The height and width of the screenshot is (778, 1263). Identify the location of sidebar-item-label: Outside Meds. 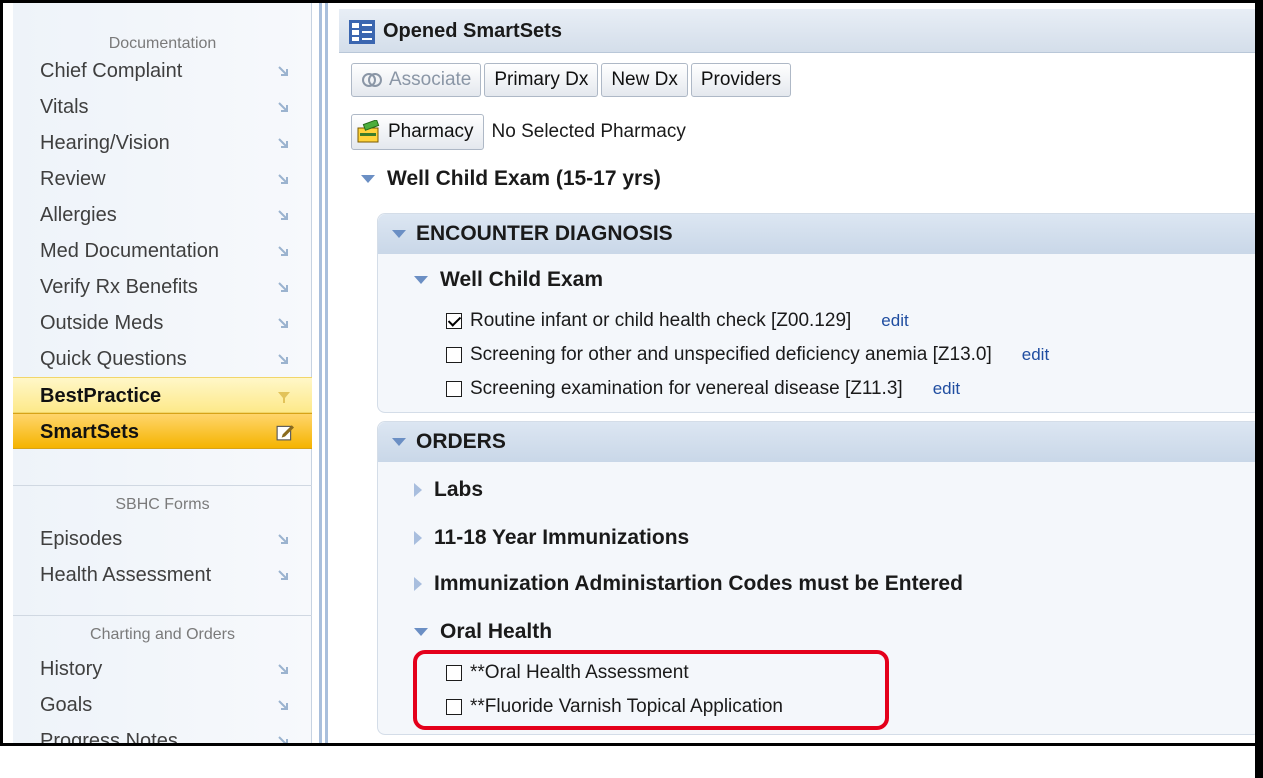
(102, 323).